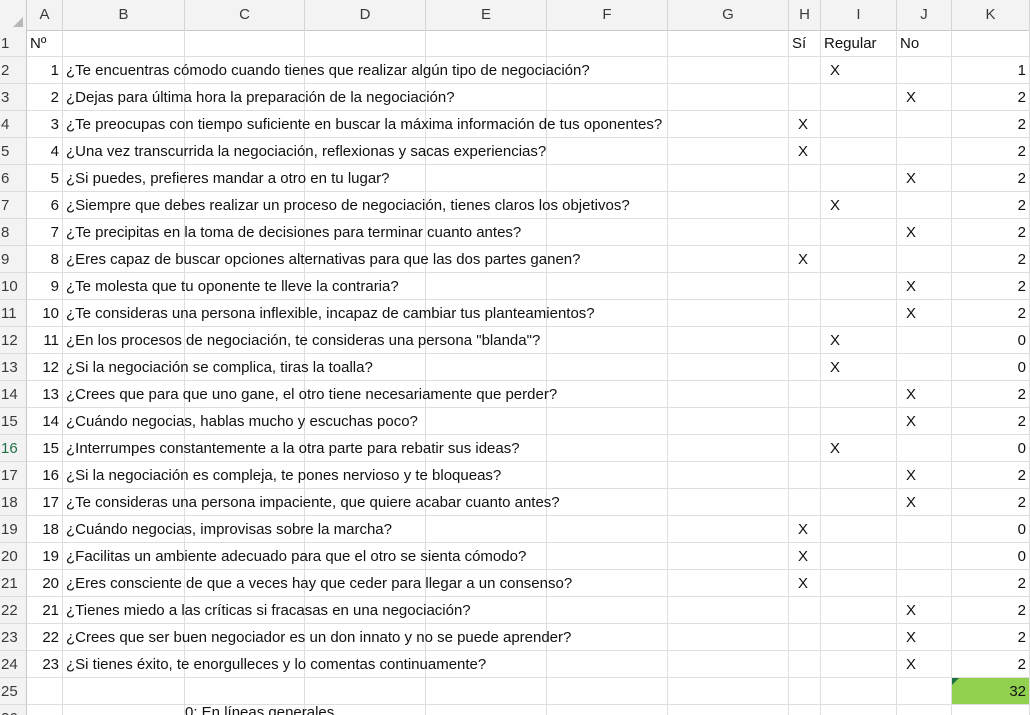  I want to click on cell-header-no: No, so click(924, 43).